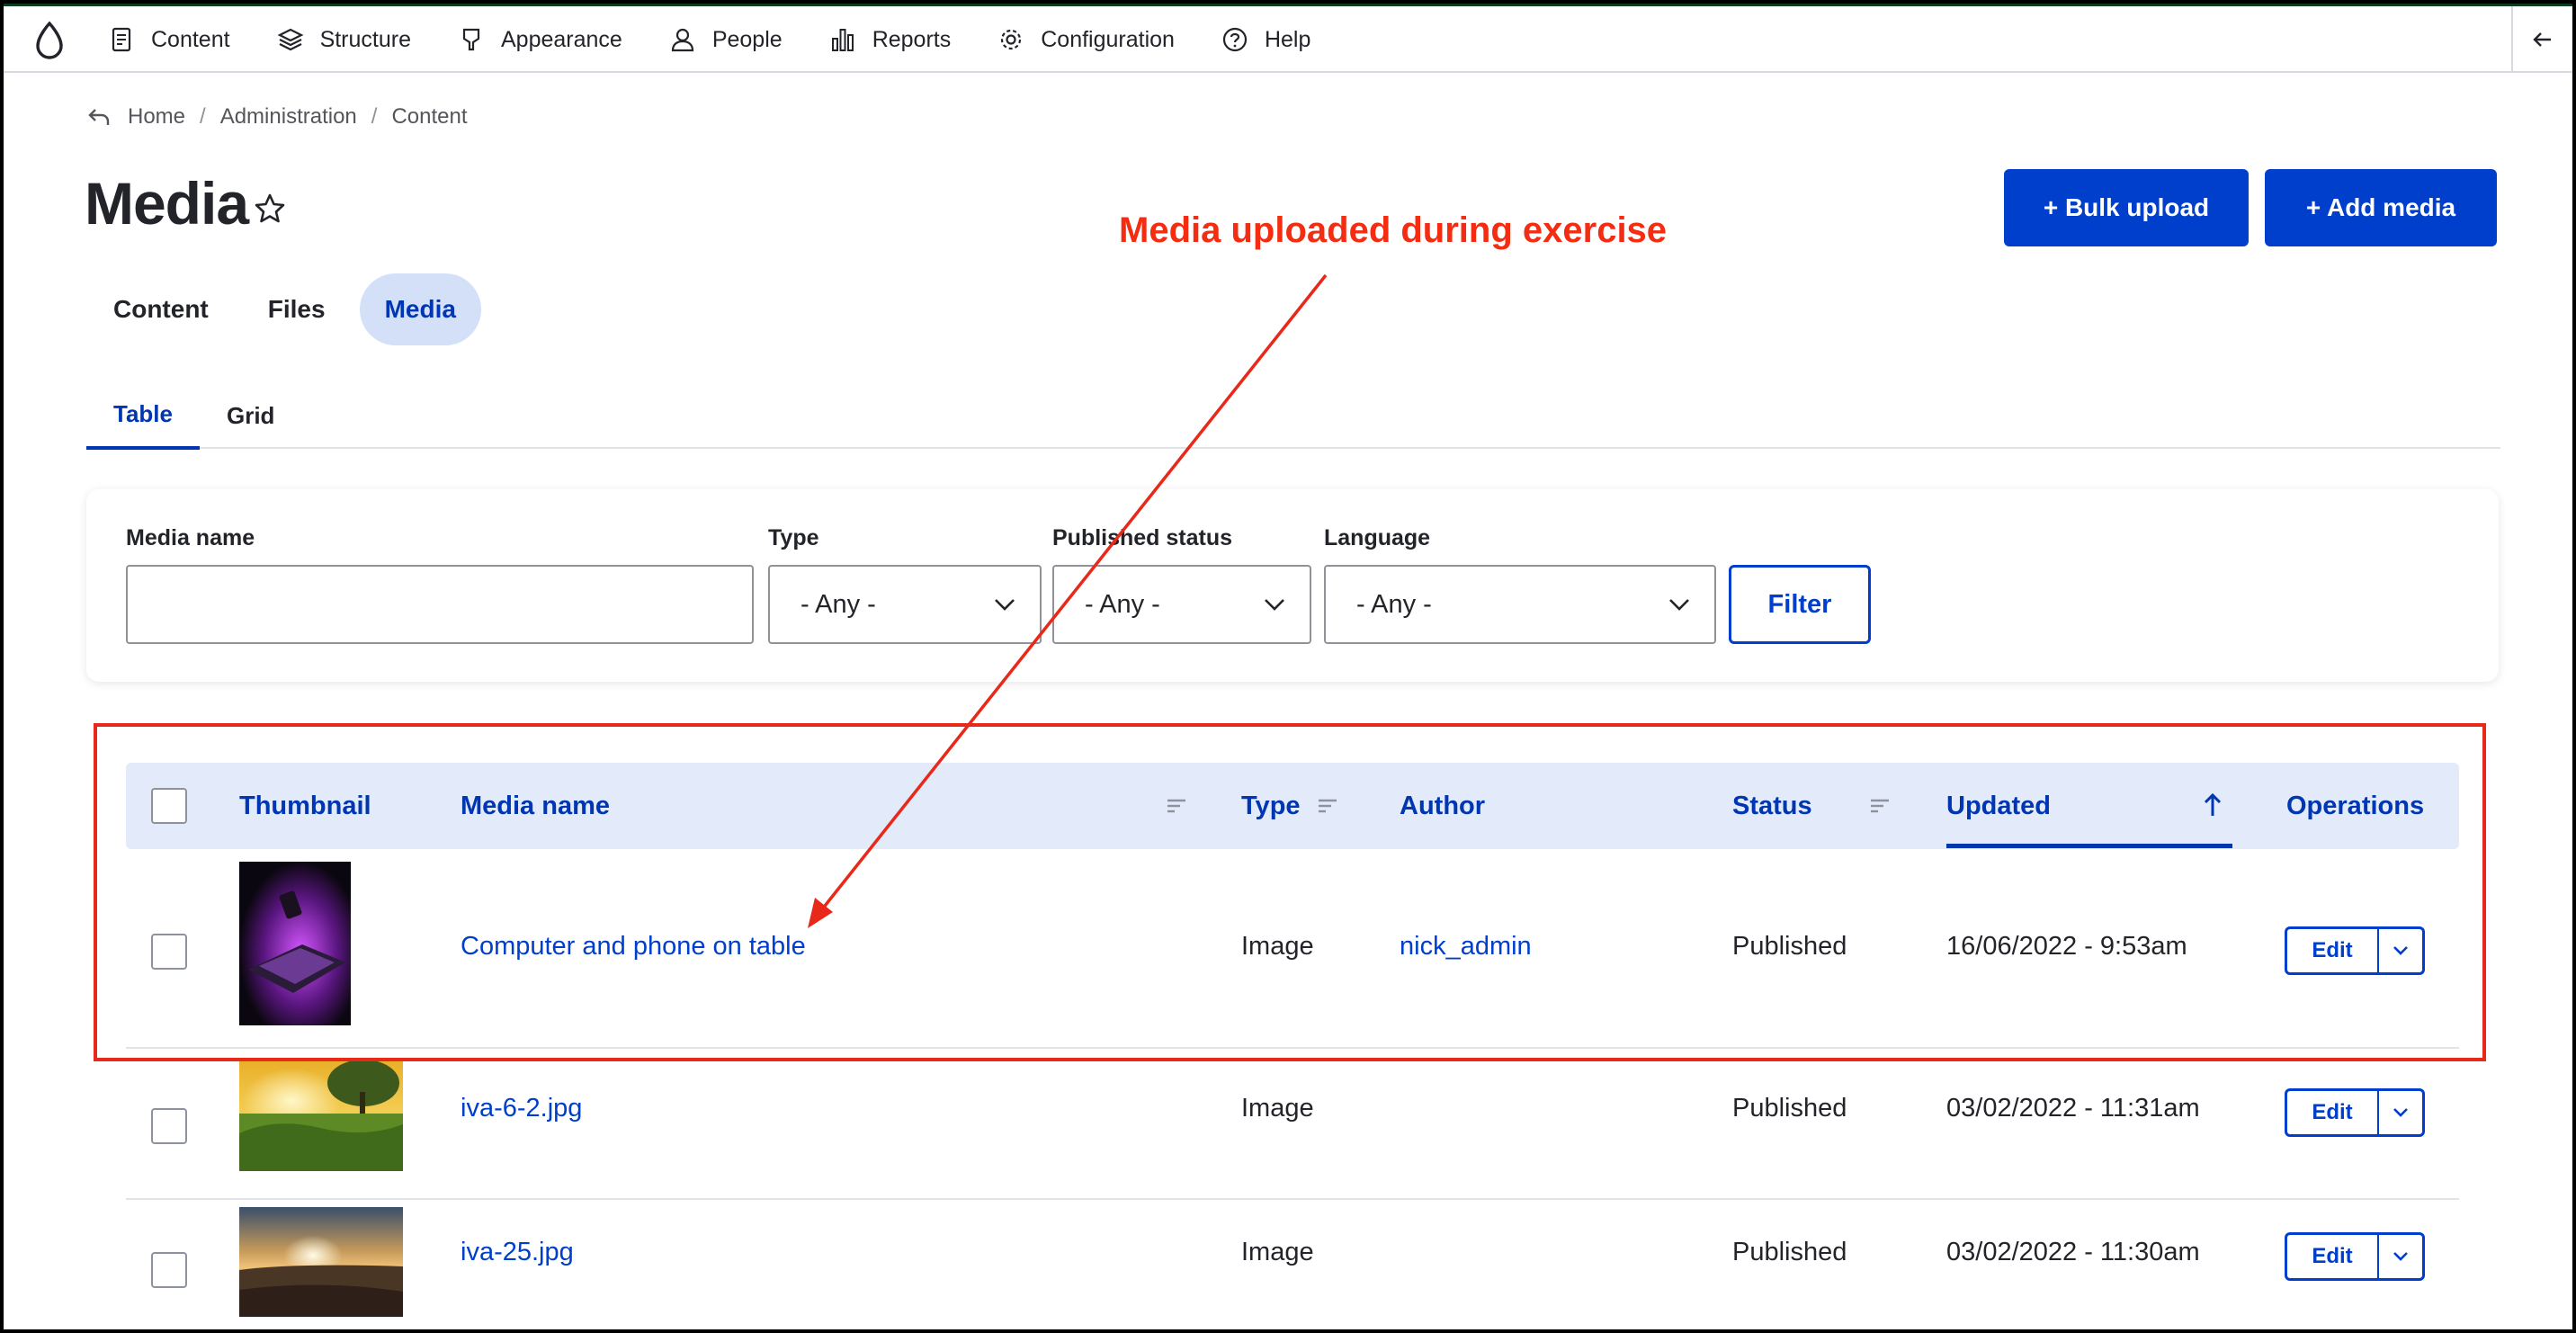 The height and width of the screenshot is (1333, 2576). Describe the element at coordinates (517, 1252) in the screenshot. I see `media-name-link: iva-25.jpg` at that location.